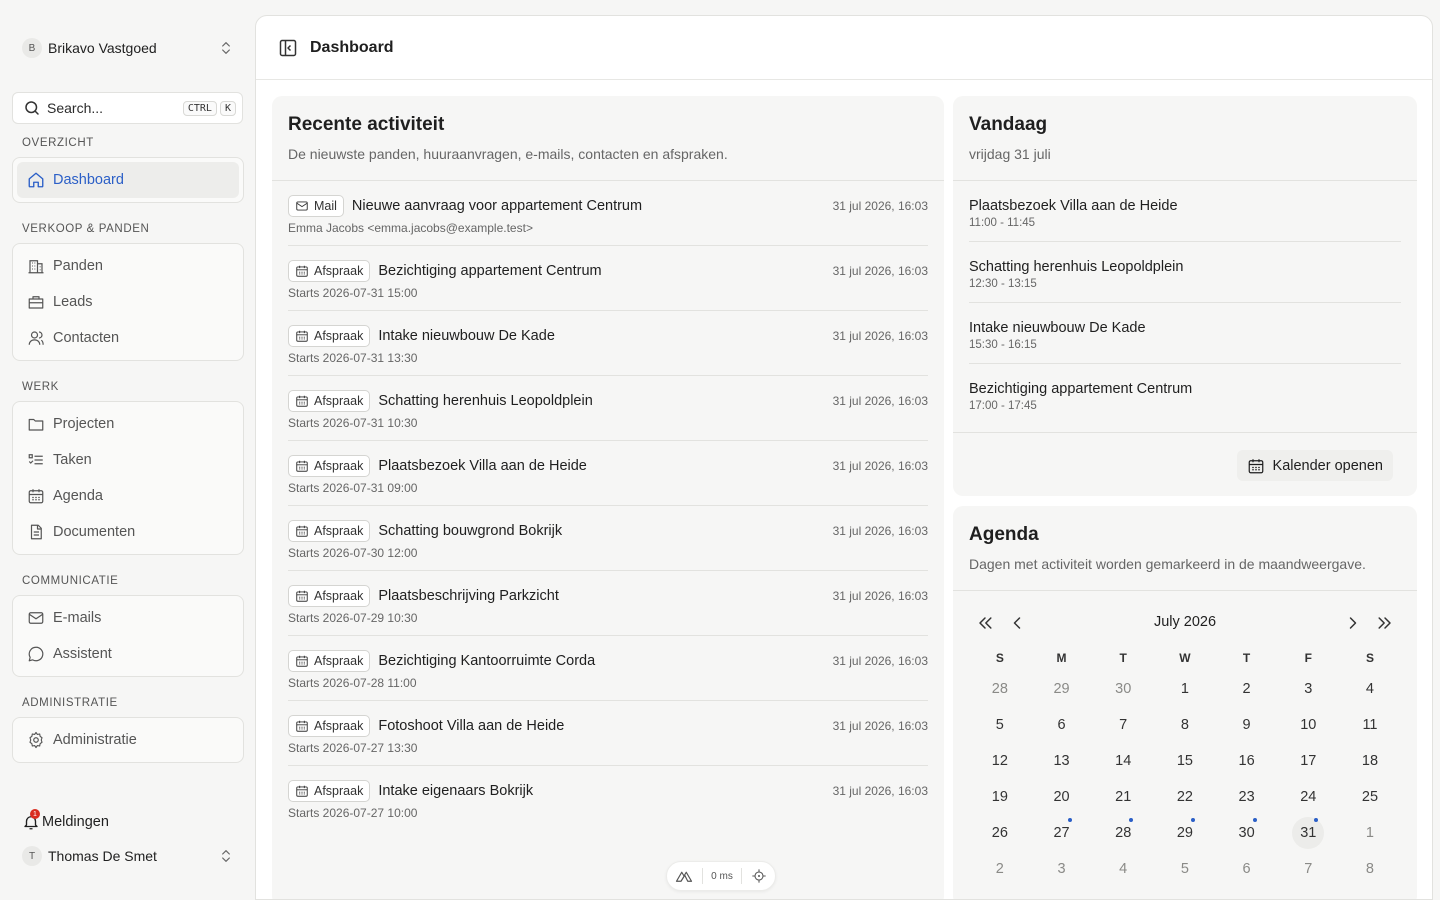  I want to click on chevron-right-icon, so click(1353, 623).